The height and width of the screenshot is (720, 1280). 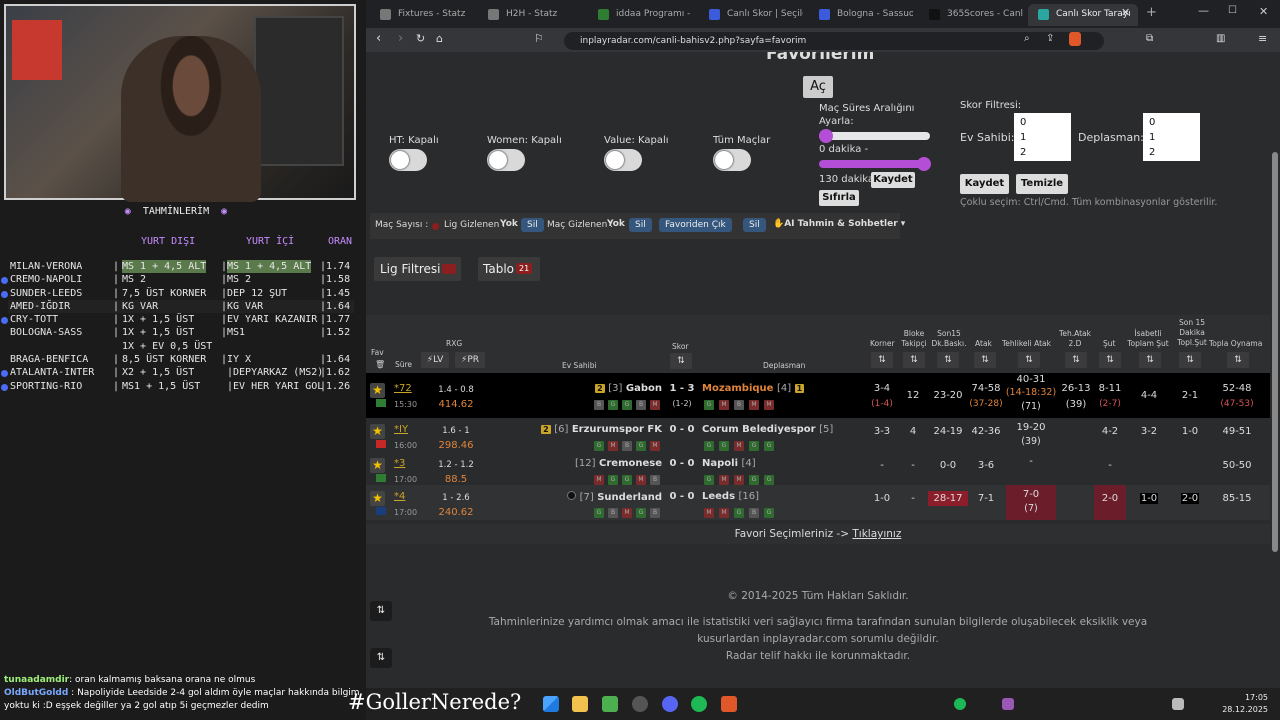 I want to click on sort-teh2d-button: ⇅, so click(x=1076, y=360).